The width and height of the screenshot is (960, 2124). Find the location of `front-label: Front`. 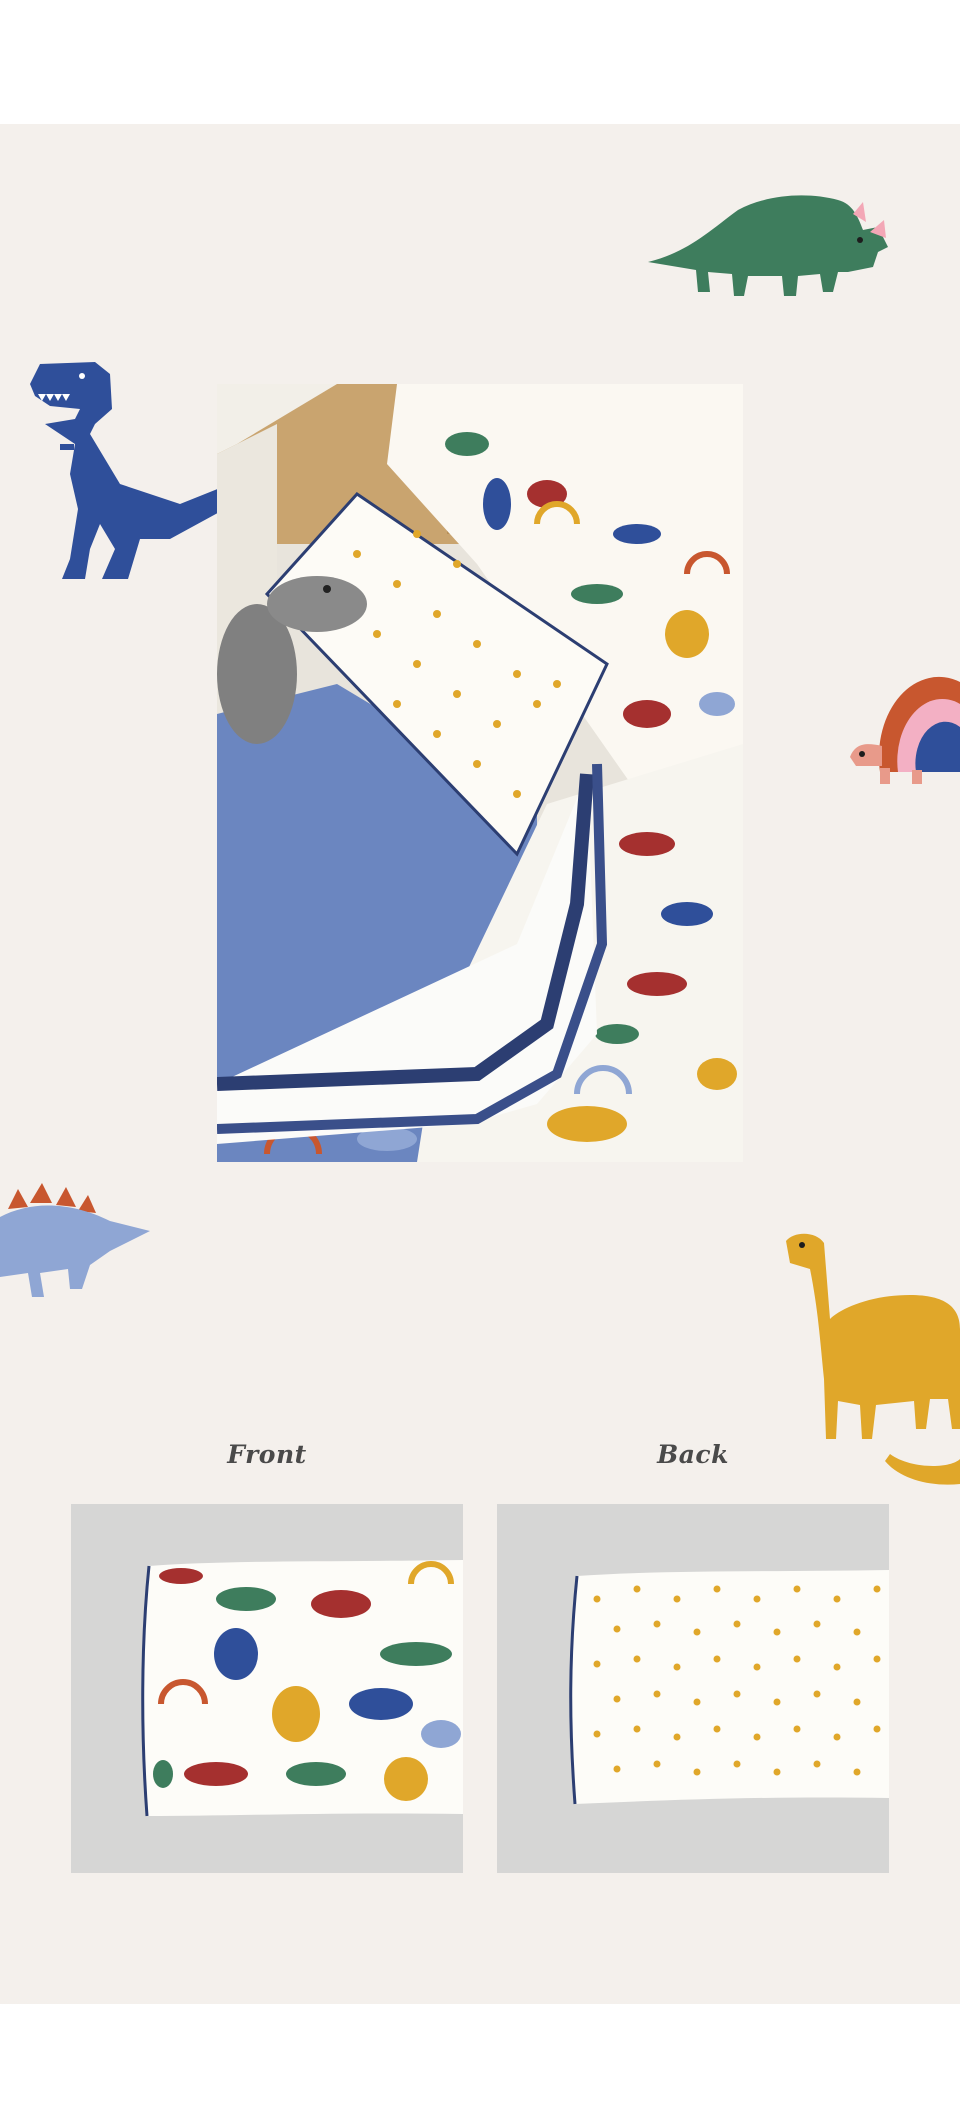

front-label: Front is located at coordinates (267, 1454).